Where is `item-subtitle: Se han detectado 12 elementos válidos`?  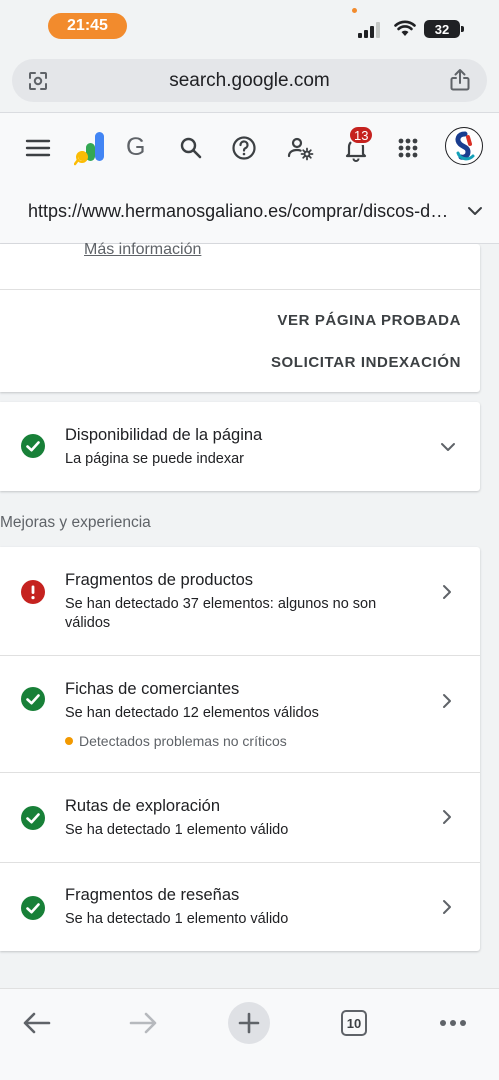
item-subtitle: Se han detectado 12 elementos válidos is located at coordinates (192, 713).